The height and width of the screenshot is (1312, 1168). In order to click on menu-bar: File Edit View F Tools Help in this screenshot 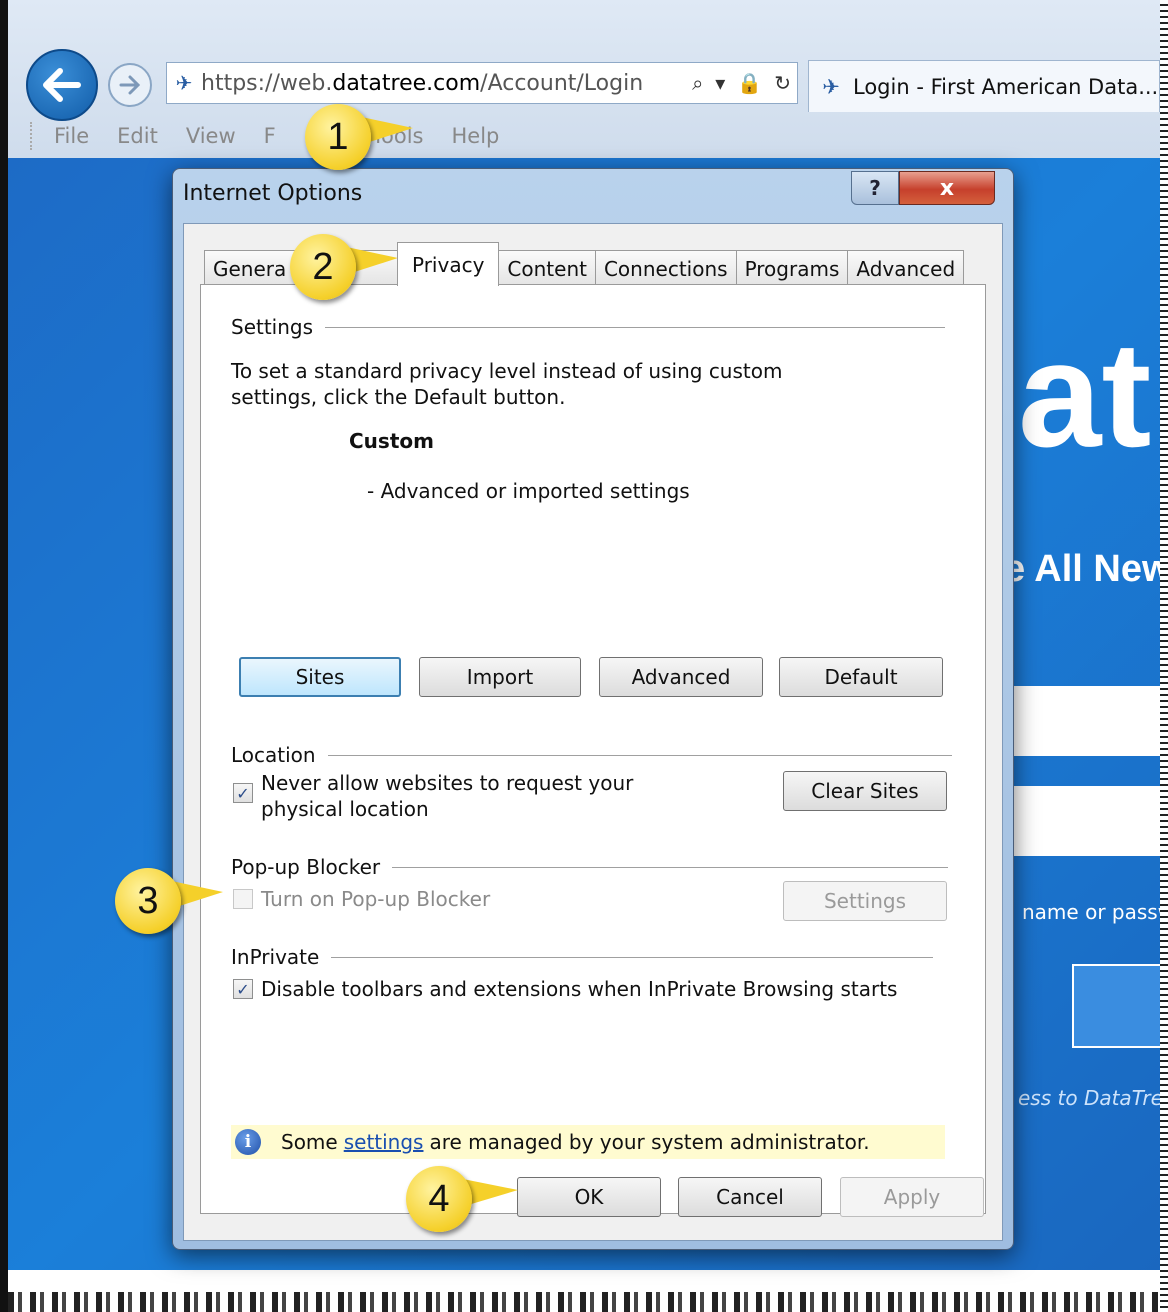, I will do `click(595, 136)`.